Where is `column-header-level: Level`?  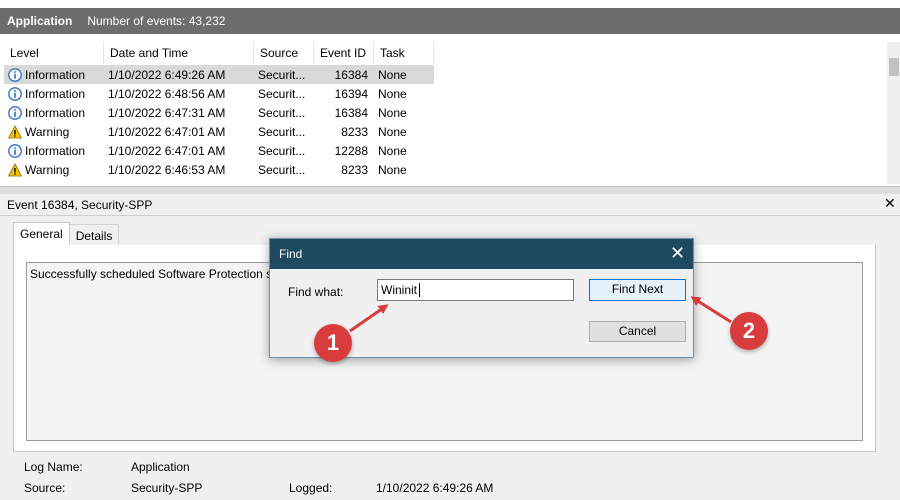
column-header-level: Level is located at coordinates (54, 53).